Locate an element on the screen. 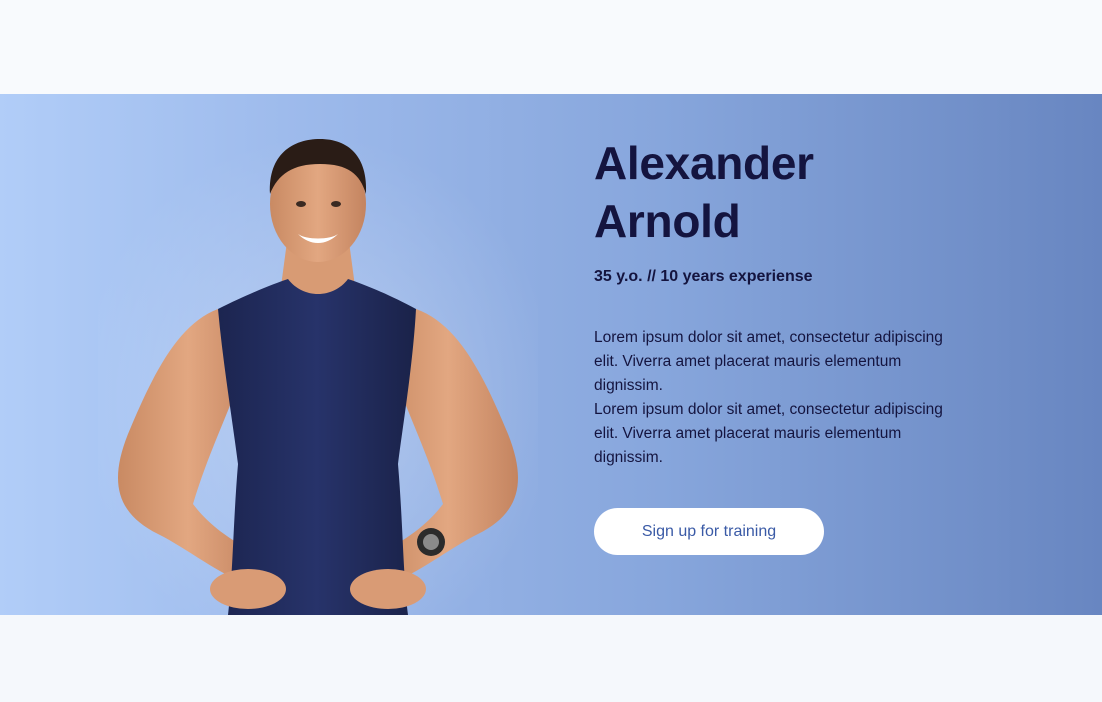 This screenshot has width=1102, height=702. trainer-name: Alexander Arnold is located at coordinates (784, 192).